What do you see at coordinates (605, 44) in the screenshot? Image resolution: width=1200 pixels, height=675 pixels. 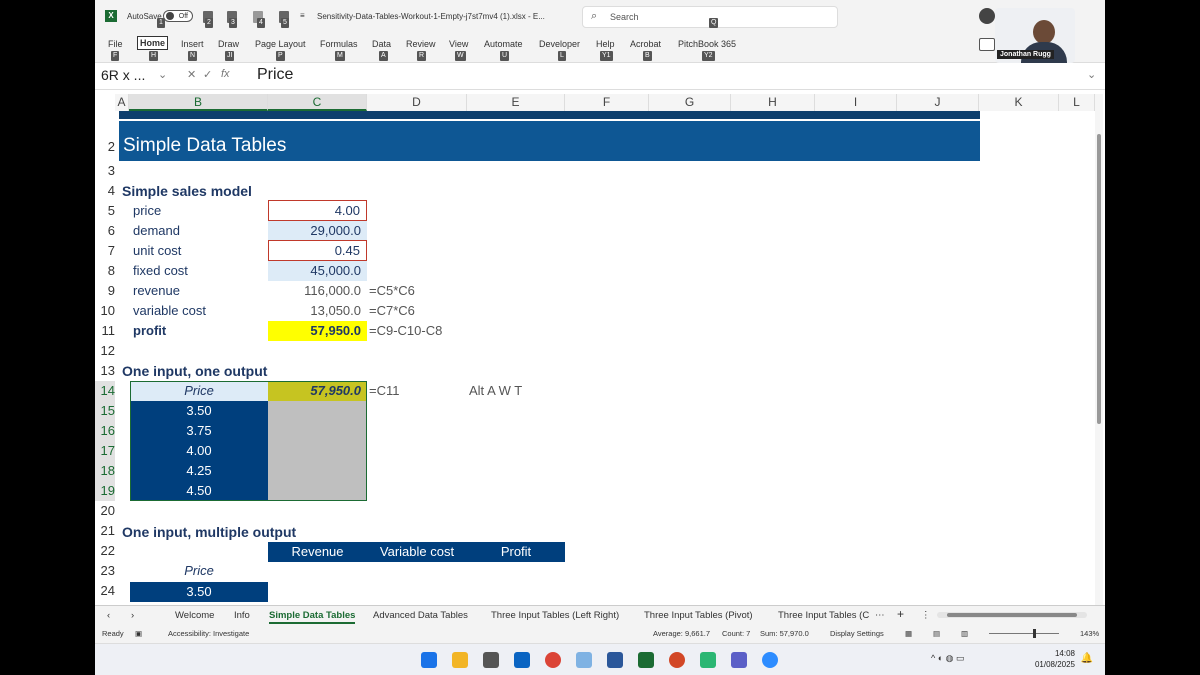 I see `tab-help: Help` at bounding box center [605, 44].